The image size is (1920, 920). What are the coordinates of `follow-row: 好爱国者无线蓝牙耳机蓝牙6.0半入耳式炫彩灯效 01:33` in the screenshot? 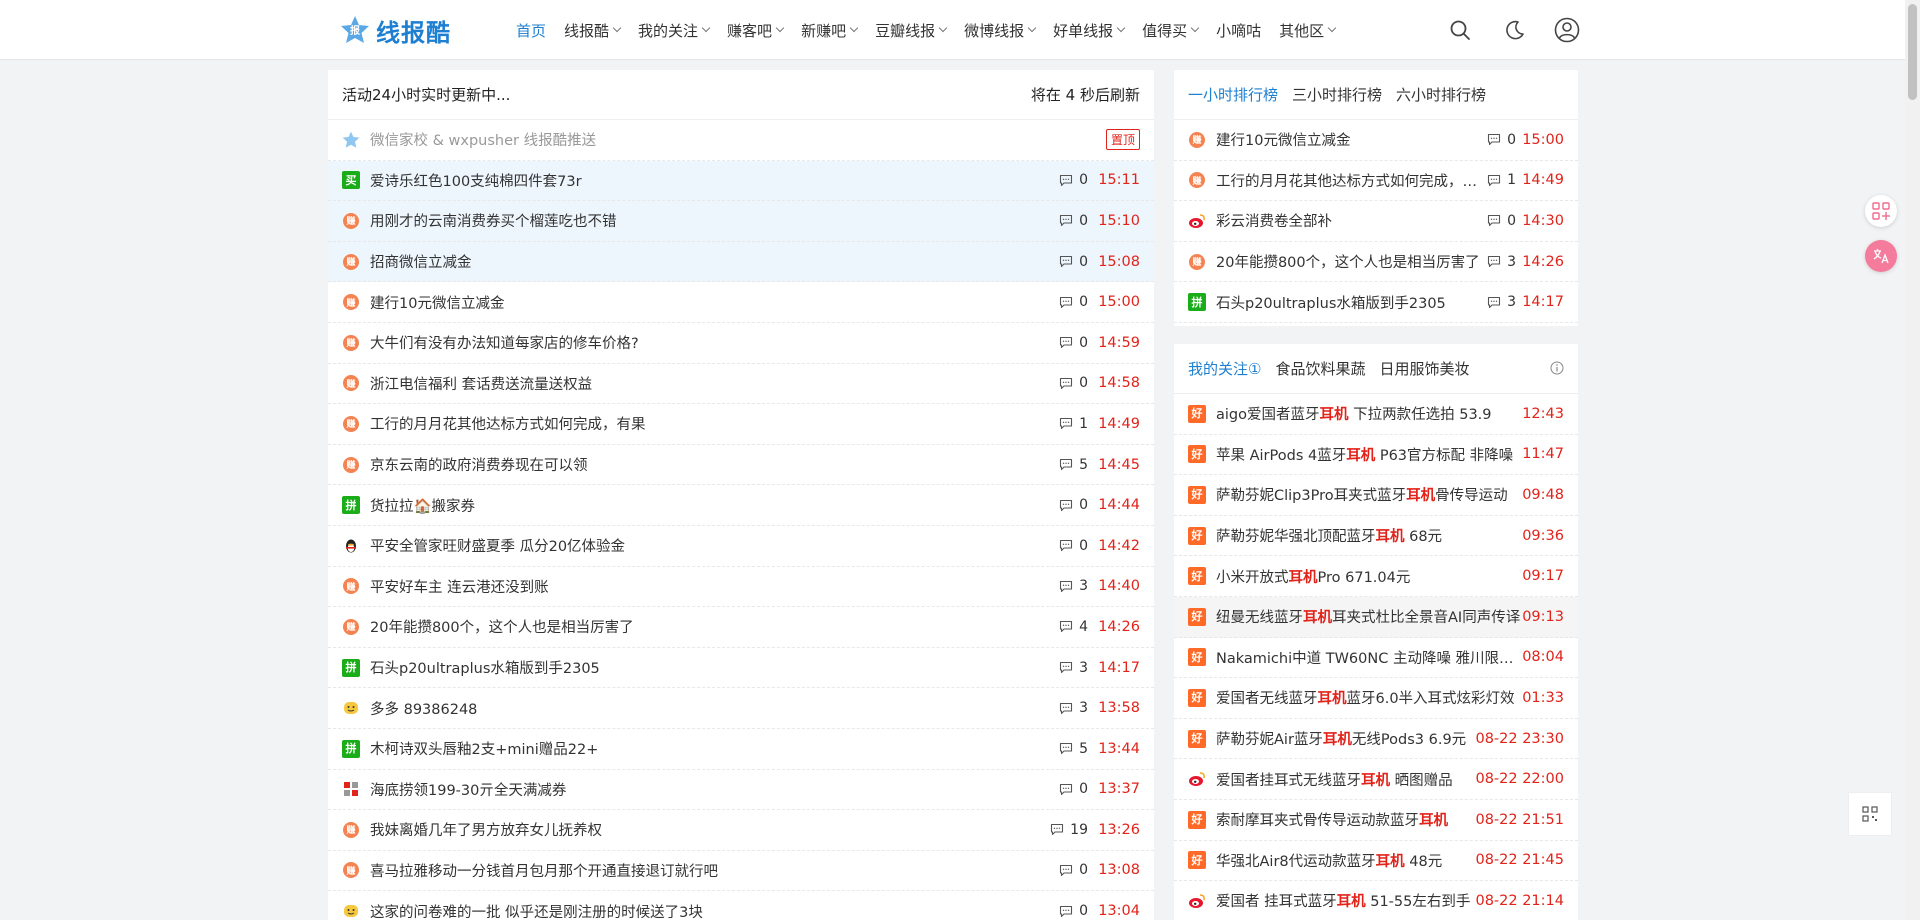 It's located at (1376, 698).